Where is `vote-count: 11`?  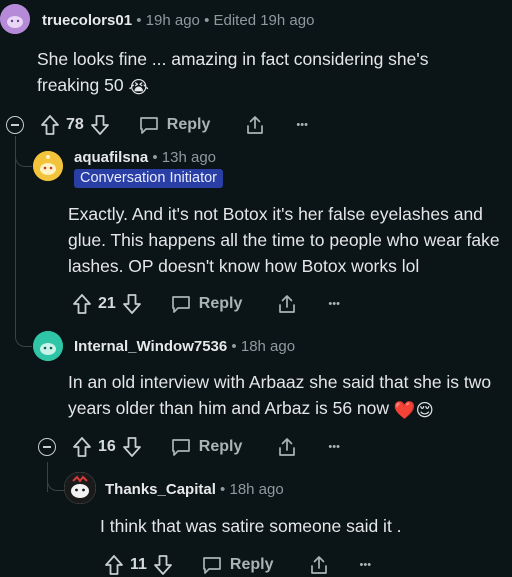 vote-count: 11 is located at coordinates (138, 564).